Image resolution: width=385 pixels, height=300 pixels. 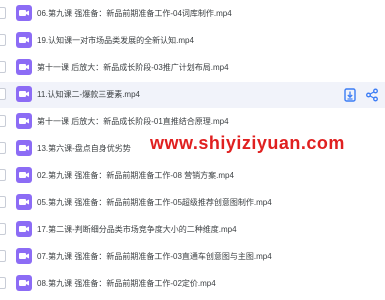 I want to click on file-row: 第十一课 后放大：新品成长阶段-03推广计划布局.mp4, so click(x=192, y=68).